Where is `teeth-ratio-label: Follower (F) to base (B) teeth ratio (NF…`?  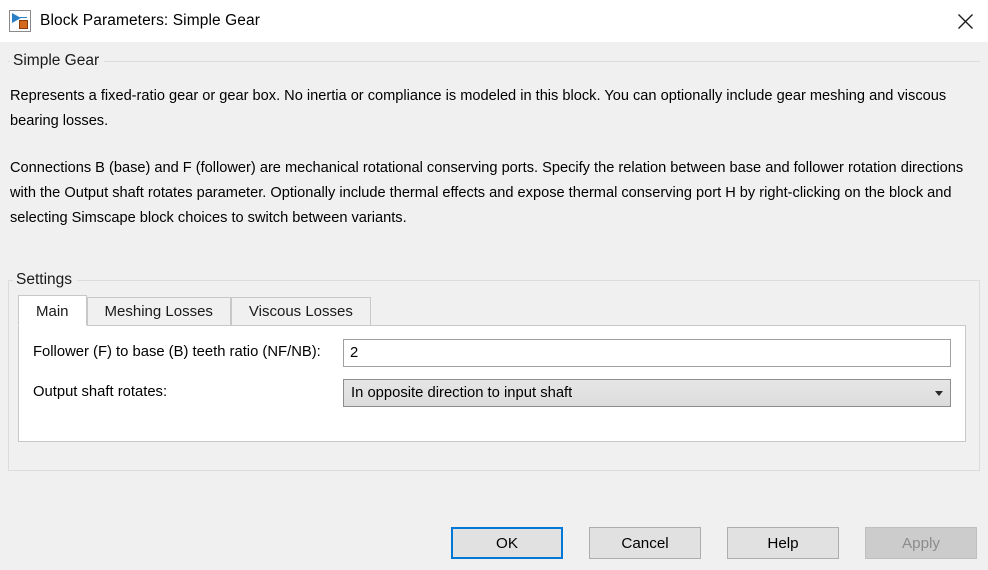 teeth-ratio-label: Follower (F) to base (B) teeth ratio (NF… is located at coordinates (177, 352).